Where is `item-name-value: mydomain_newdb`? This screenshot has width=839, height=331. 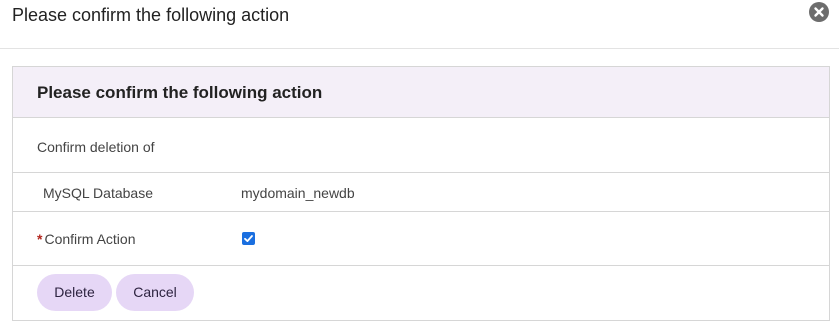 item-name-value: mydomain_newdb is located at coordinates (298, 193).